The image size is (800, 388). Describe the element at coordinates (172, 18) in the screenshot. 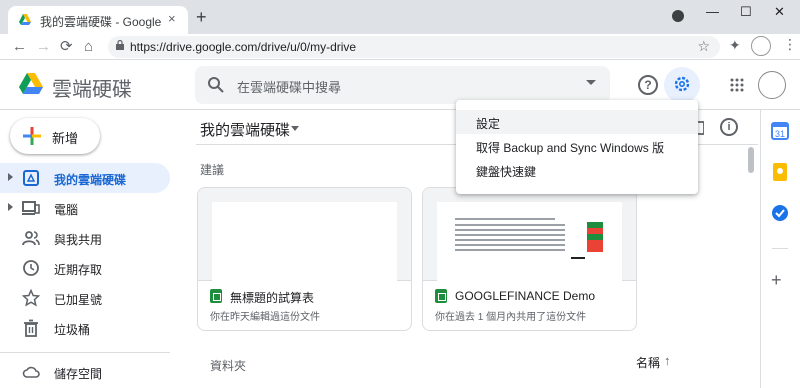

I see `tab-close-icon: ×` at that location.